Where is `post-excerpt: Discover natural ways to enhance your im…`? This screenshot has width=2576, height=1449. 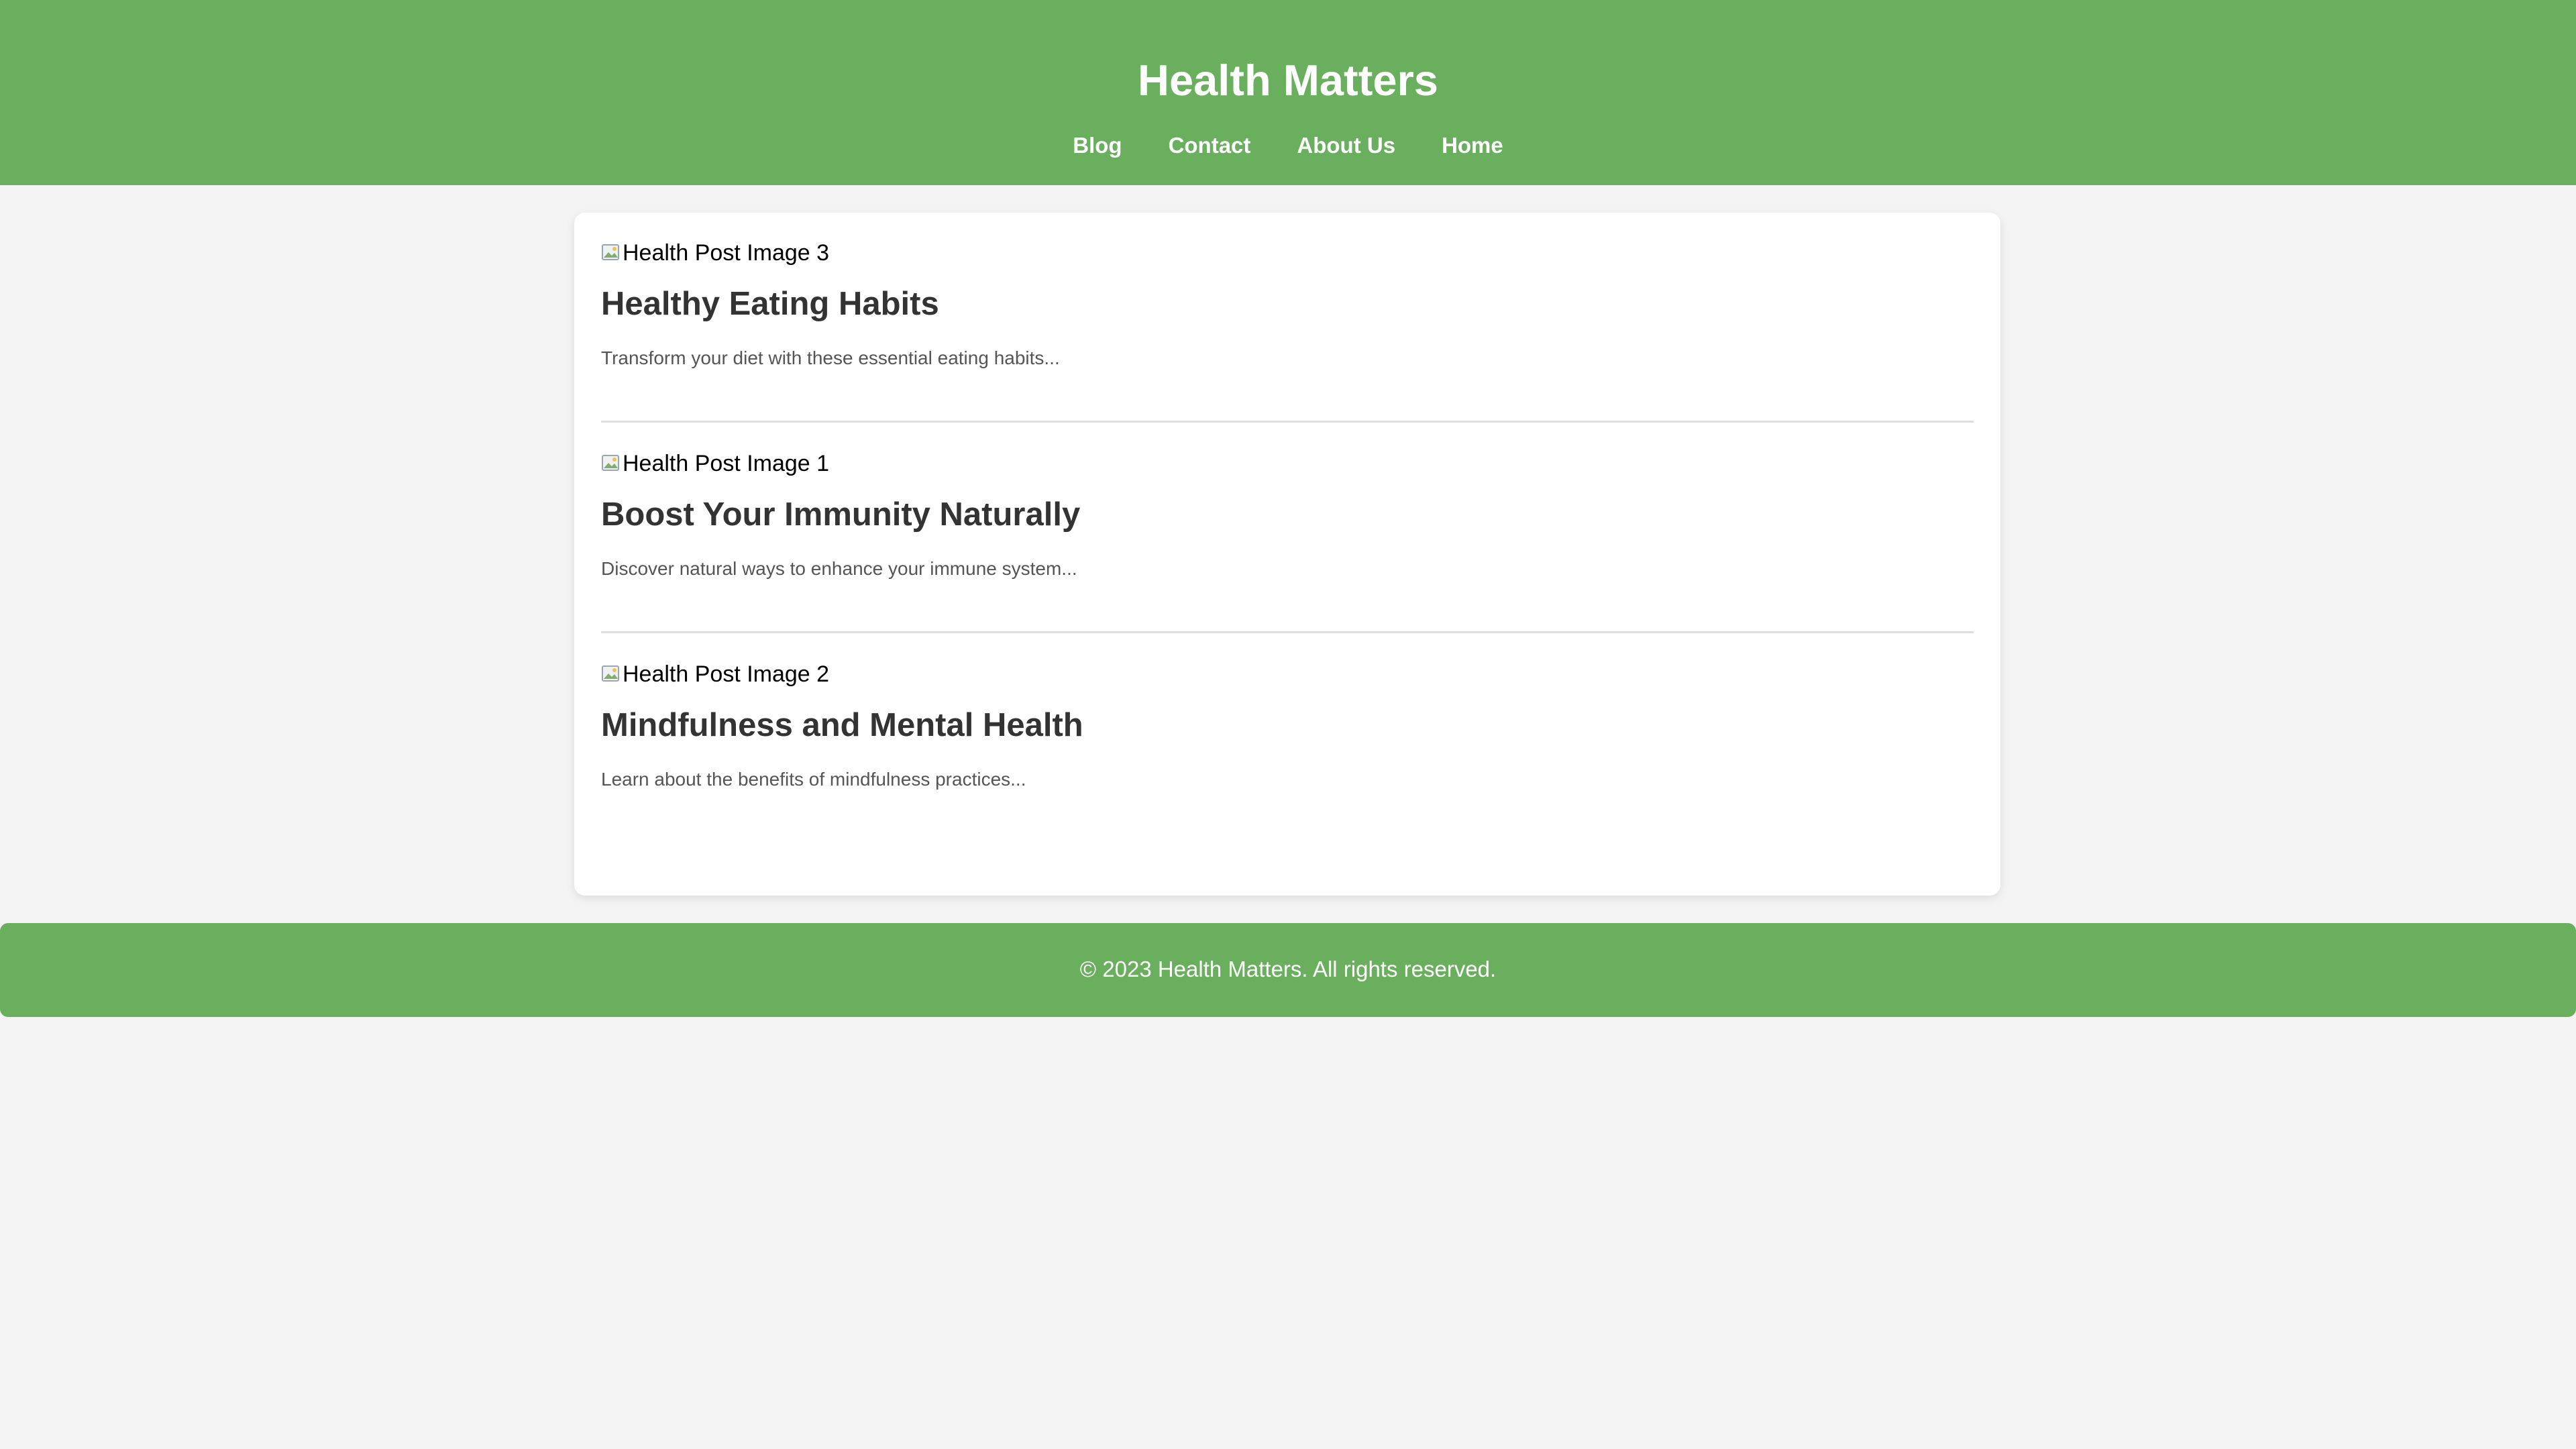
post-excerpt: Discover natural ways to enhance your im… is located at coordinates (839, 568).